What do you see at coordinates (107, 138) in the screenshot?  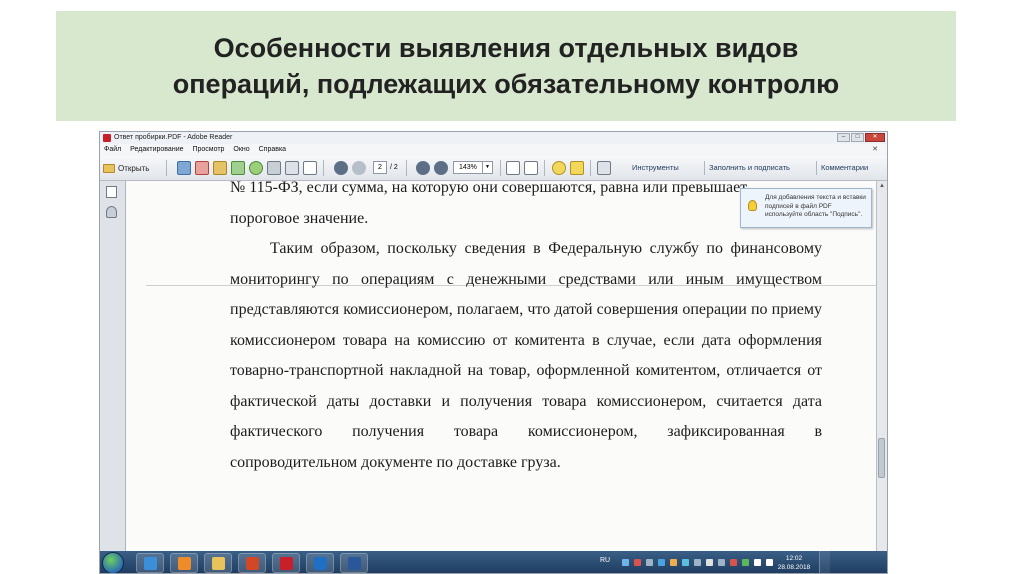 I see `adobe-reader-icon` at bounding box center [107, 138].